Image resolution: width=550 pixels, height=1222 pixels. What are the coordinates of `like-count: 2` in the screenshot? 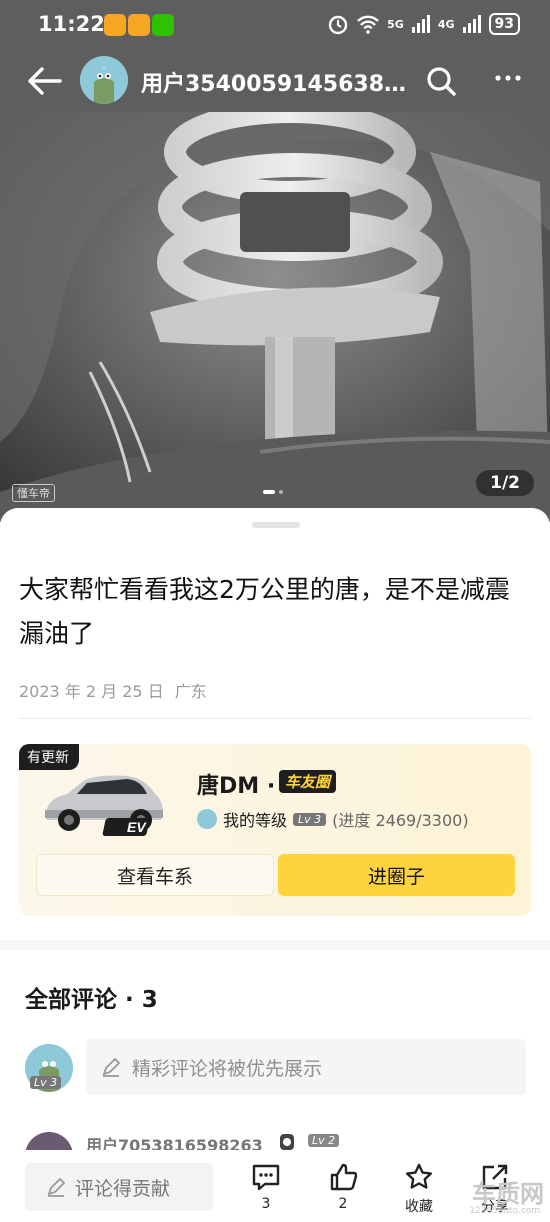 It's located at (343, 1204).